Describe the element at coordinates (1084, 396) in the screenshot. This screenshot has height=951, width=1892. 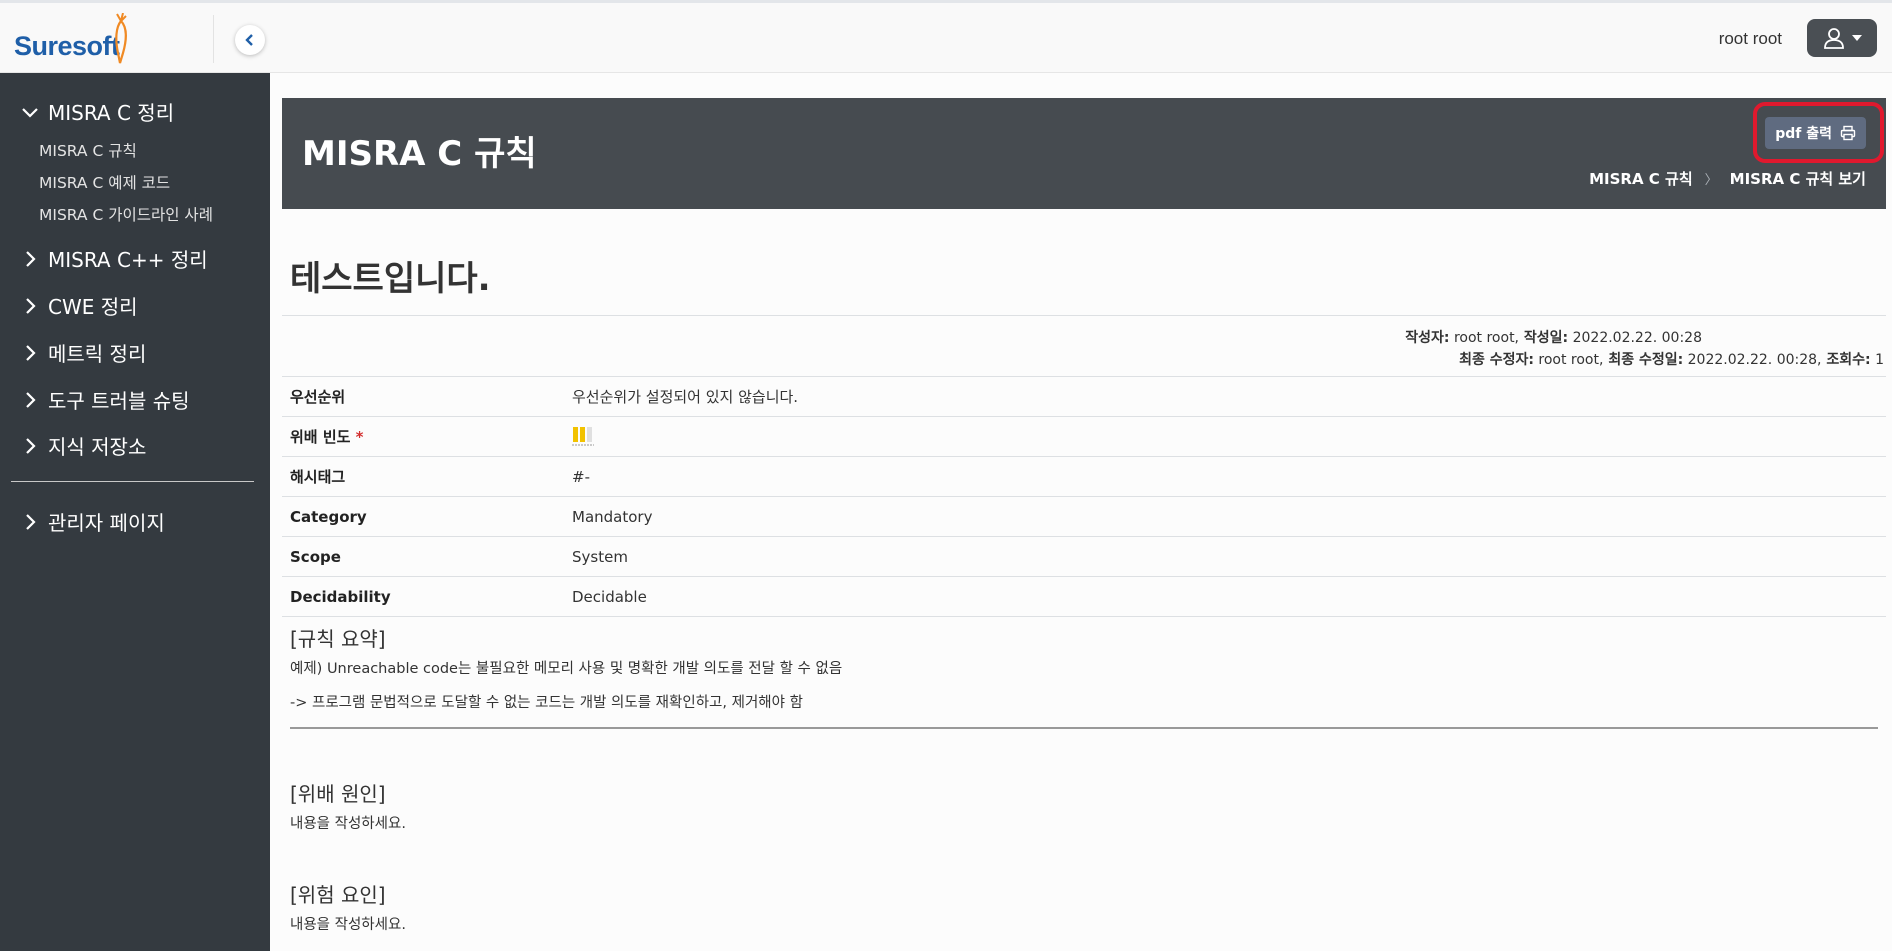
I see `field-row-priority: 우선순위 우선순위가 설정되어 있지 않습니다.` at that location.